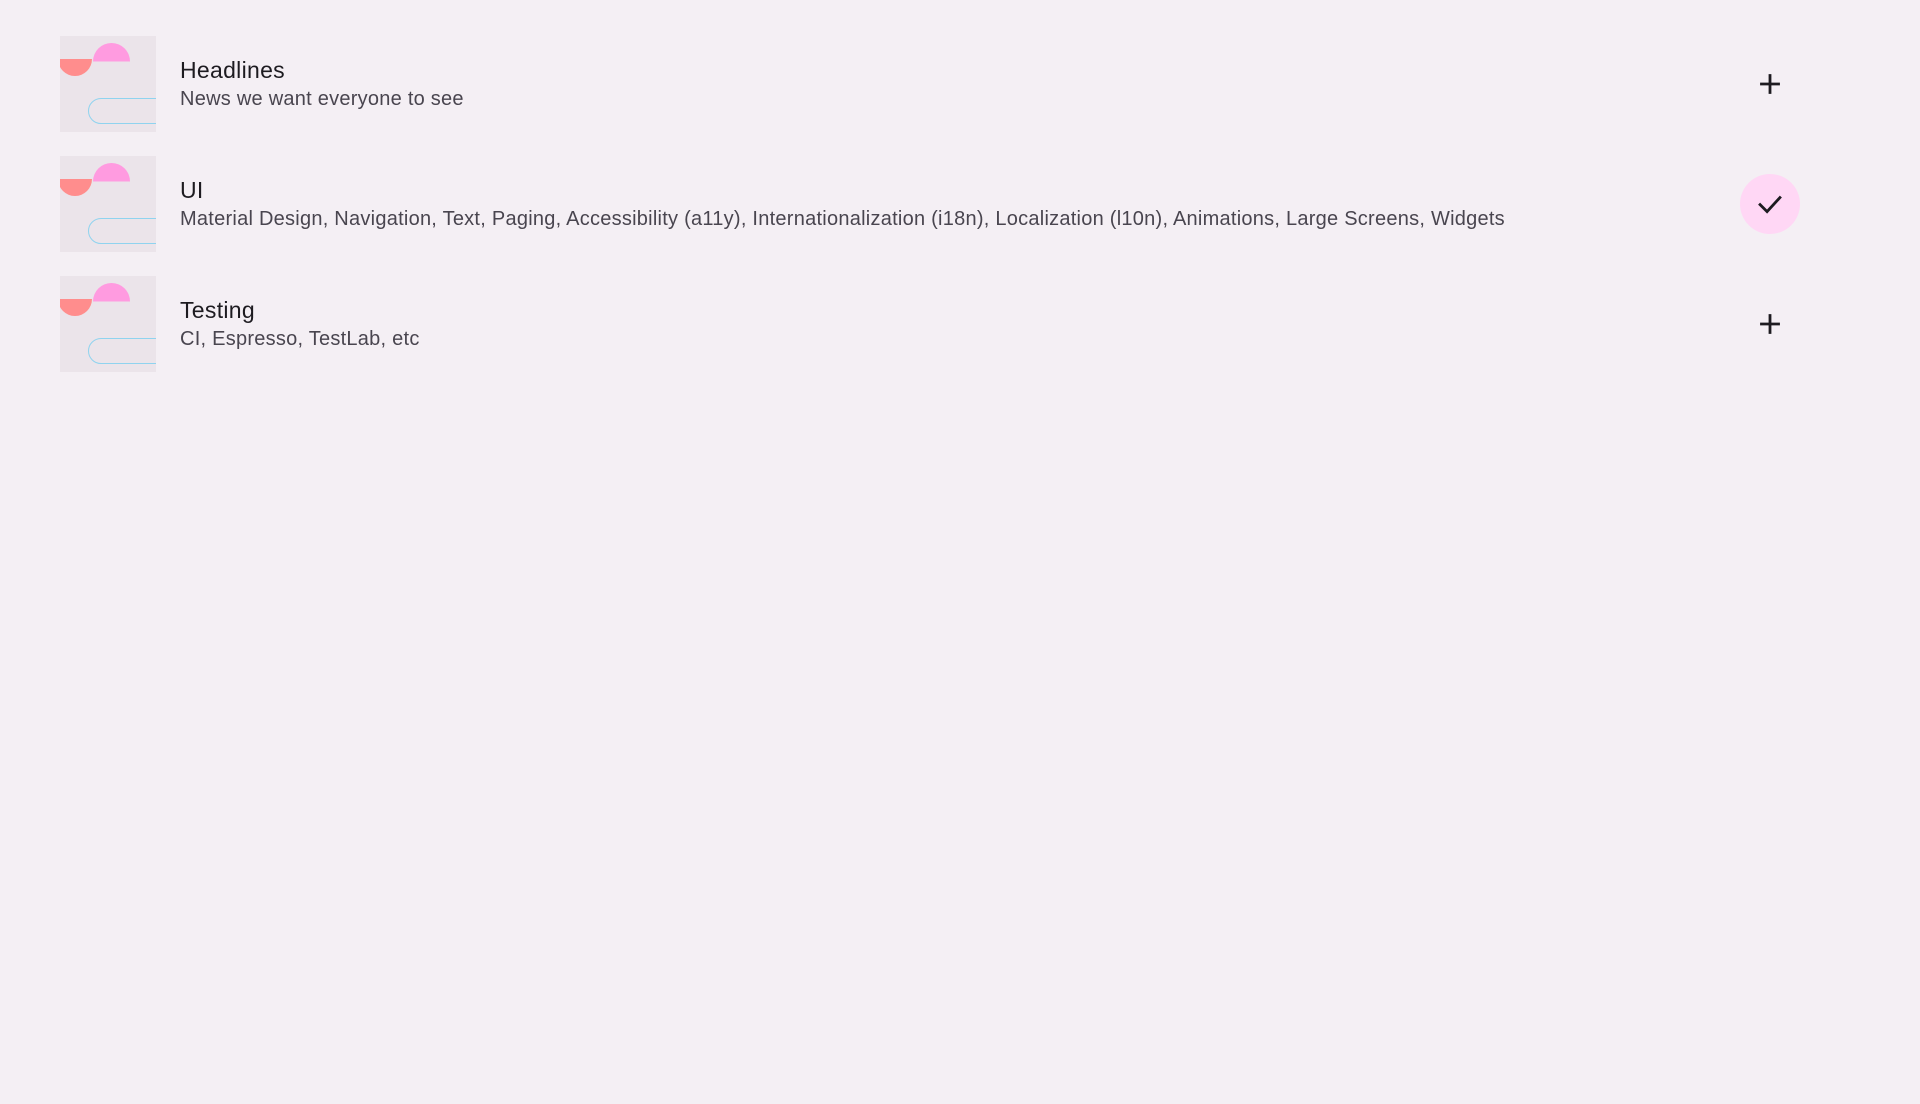  Describe the element at coordinates (960, 84) in the screenshot. I see `topic-row-headlines: Headlines News we want everyone to see` at that location.